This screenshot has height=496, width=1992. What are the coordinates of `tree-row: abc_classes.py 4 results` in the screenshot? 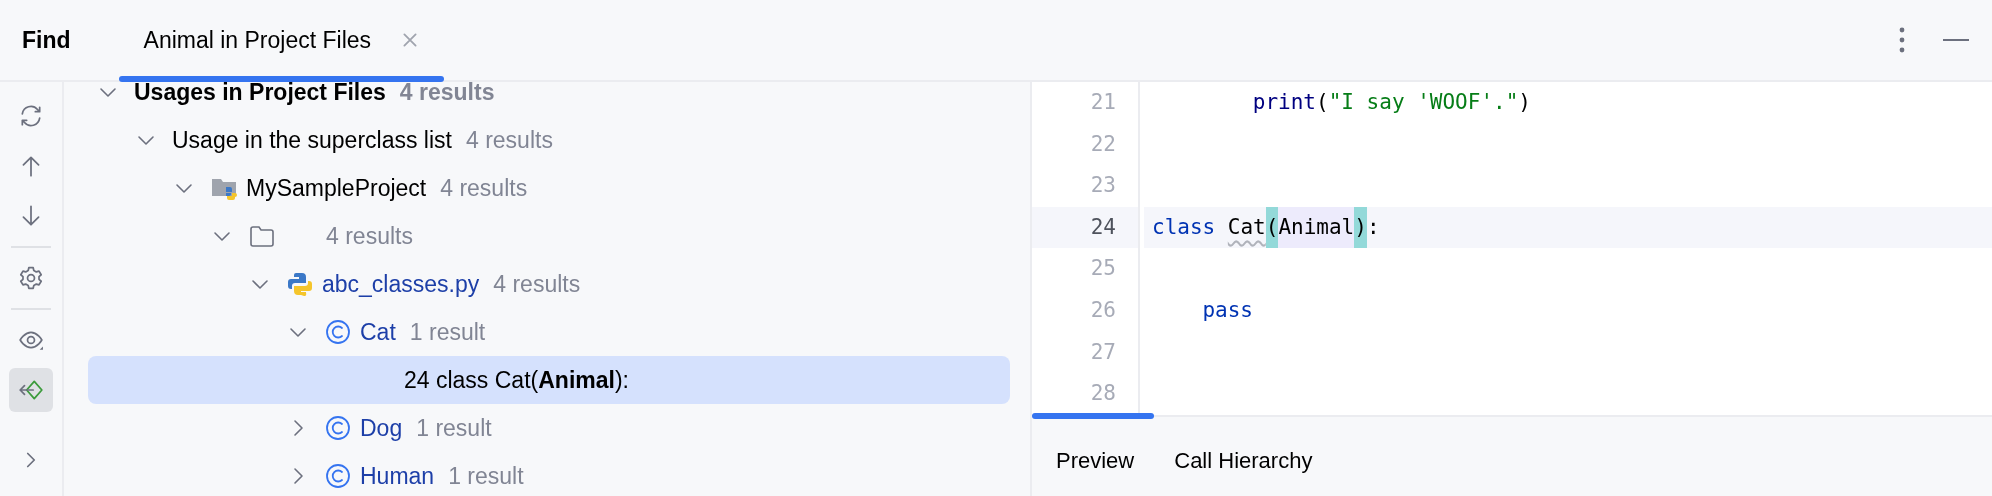 It's located at (549, 284).